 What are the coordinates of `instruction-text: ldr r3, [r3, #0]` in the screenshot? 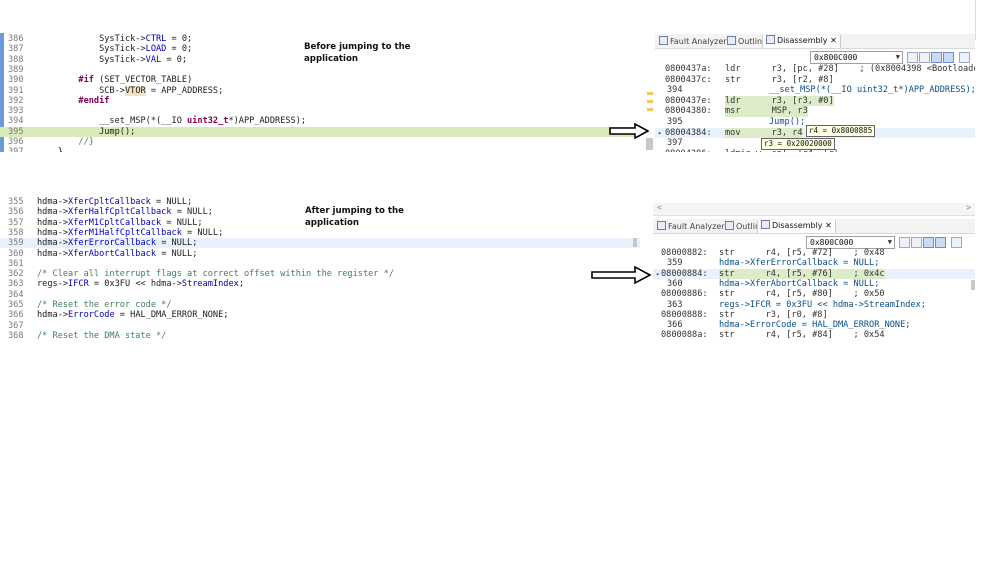 It's located at (779, 101).